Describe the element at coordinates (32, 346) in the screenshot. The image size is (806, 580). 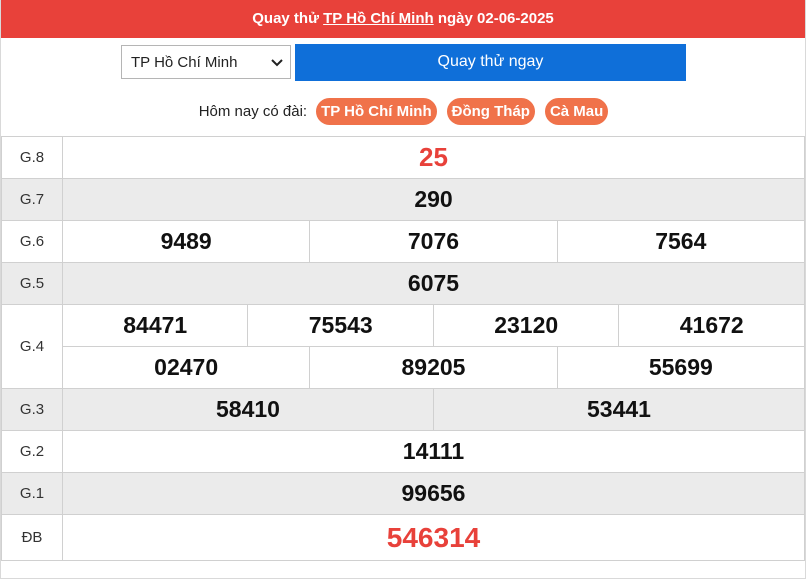
I see `prize-label: G.4` at that location.